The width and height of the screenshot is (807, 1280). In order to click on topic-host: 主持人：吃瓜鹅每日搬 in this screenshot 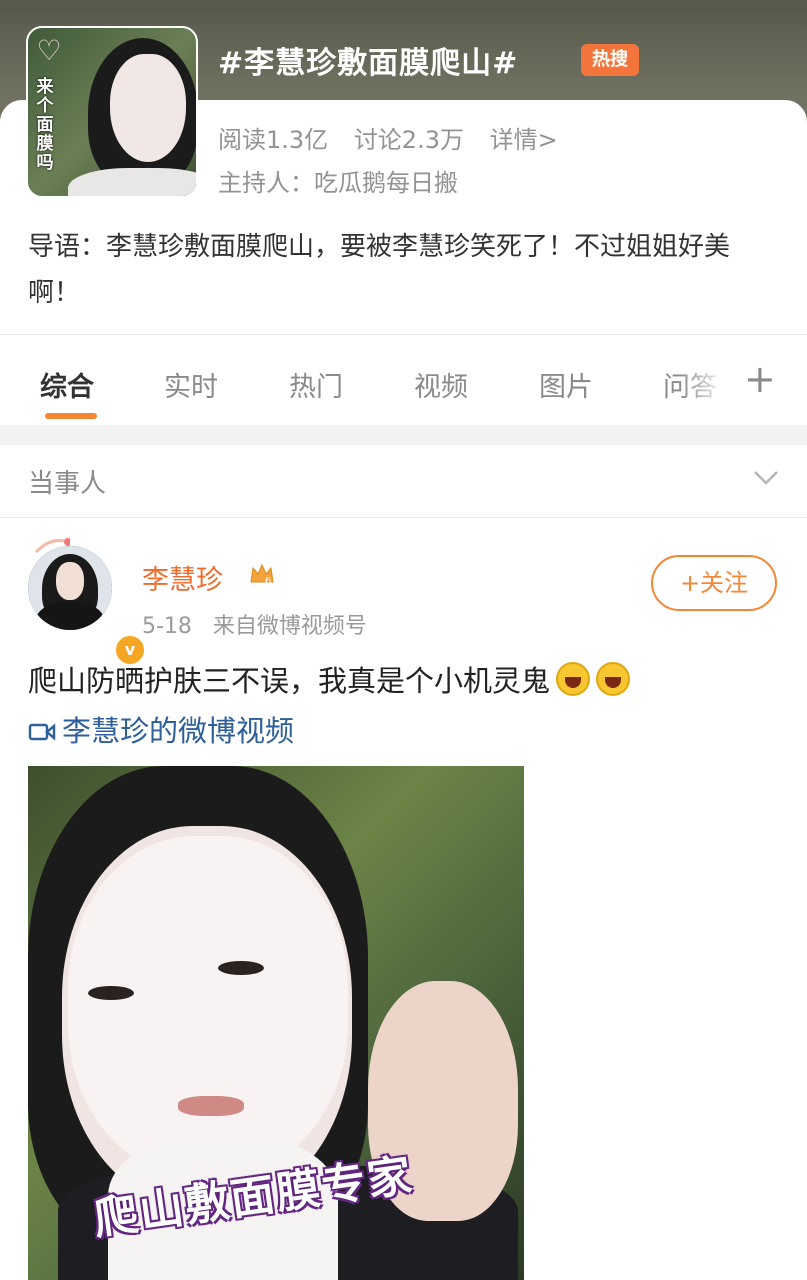, I will do `click(338, 180)`.